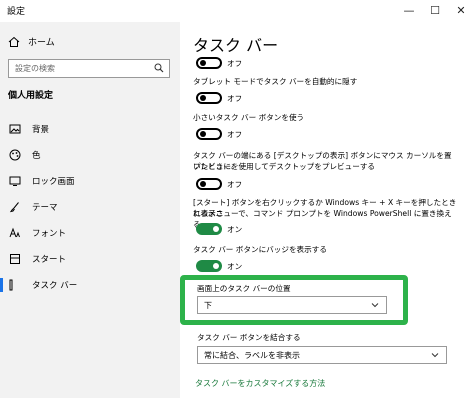 The image size is (474, 398). What do you see at coordinates (322, 355) in the screenshot?
I see `combine-buttons-dropdown: 常に結合、ラベルを非表示` at bounding box center [322, 355].